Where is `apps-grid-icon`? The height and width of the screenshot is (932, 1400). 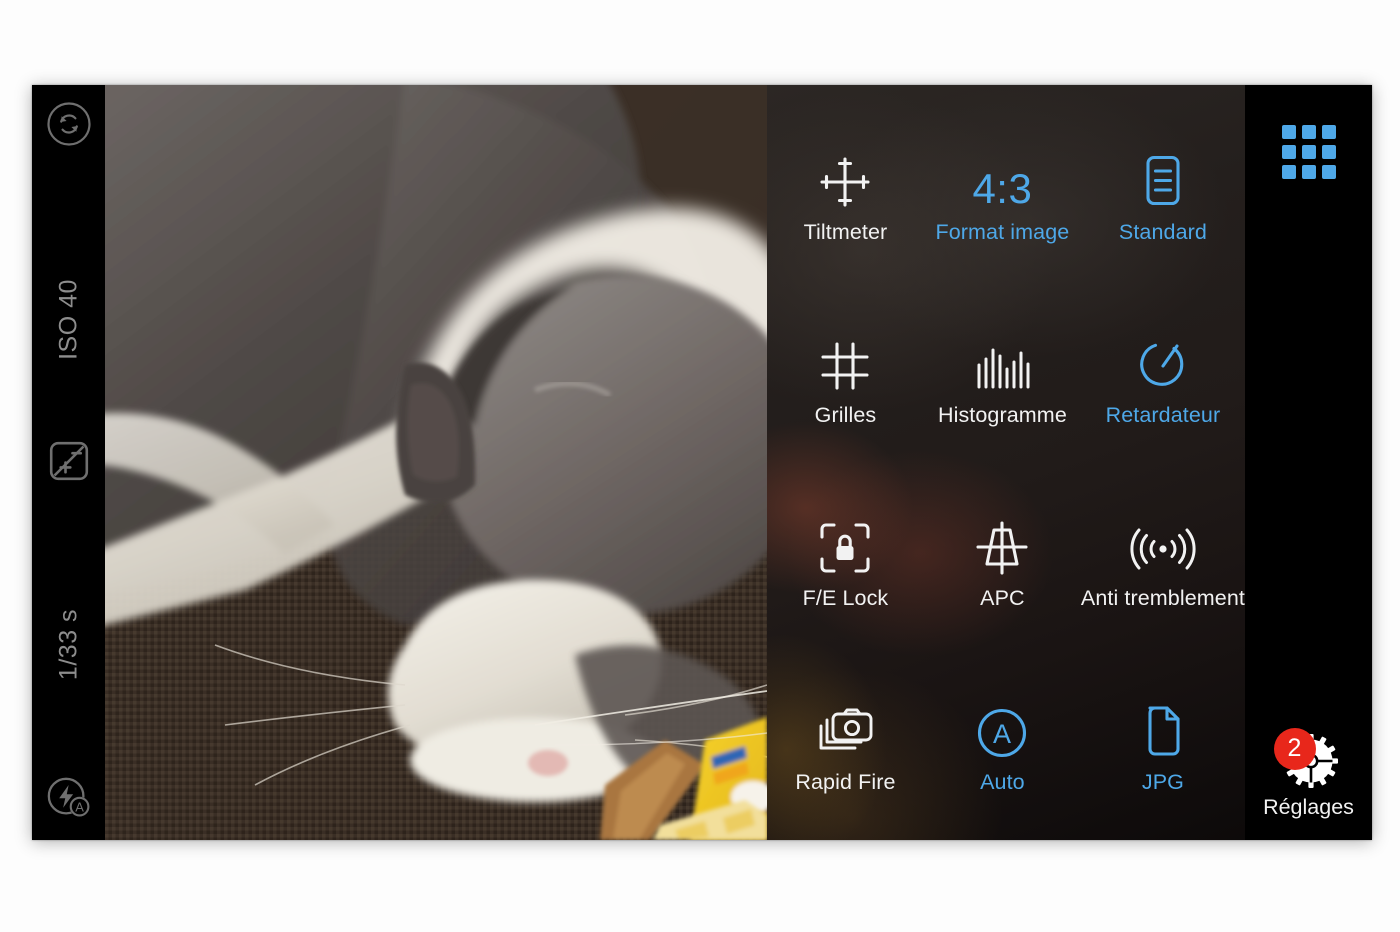
apps-grid-icon is located at coordinates (1308, 152).